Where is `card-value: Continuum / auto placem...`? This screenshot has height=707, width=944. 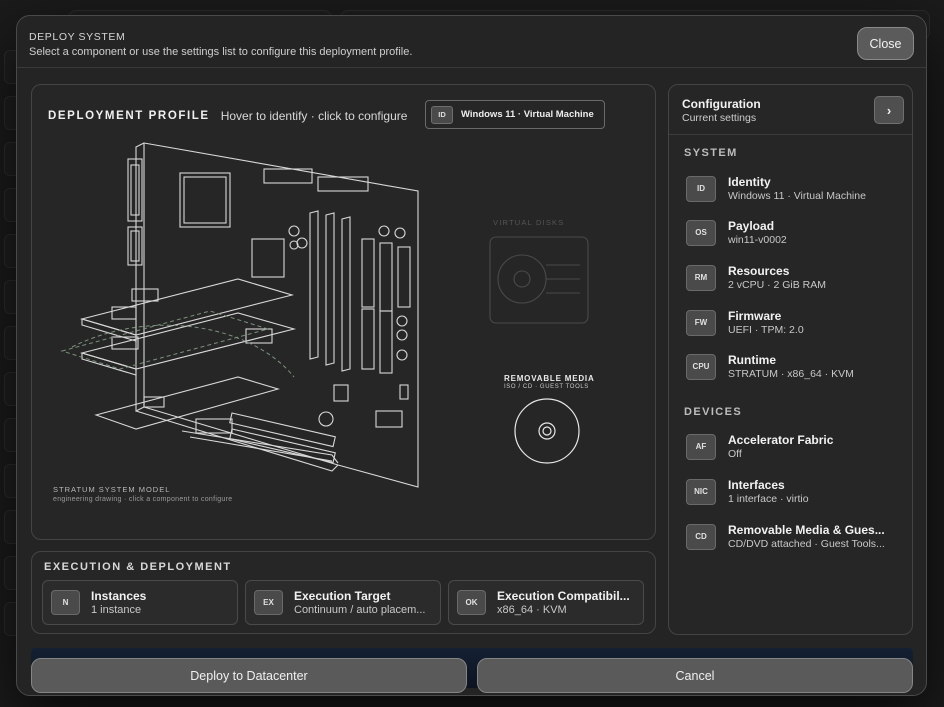
card-value: Continuum / auto placem... is located at coordinates (360, 610).